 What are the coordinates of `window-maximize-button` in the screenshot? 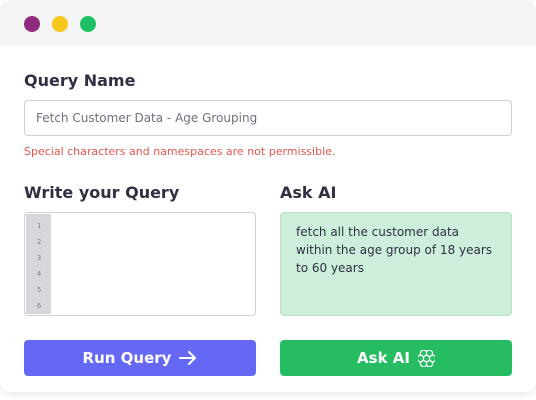 It's located at (88, 24).